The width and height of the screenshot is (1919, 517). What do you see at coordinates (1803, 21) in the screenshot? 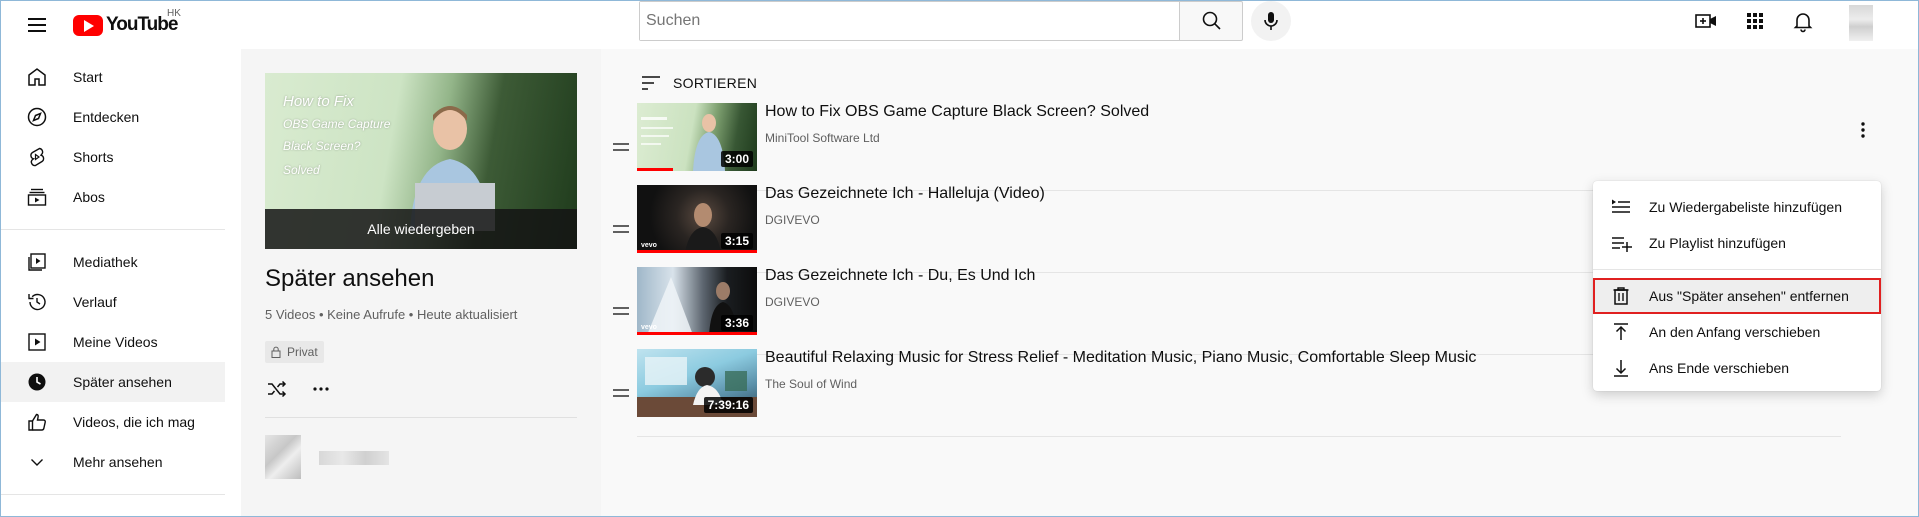
I see `bell-icon` at bounding box center [1803, 21].